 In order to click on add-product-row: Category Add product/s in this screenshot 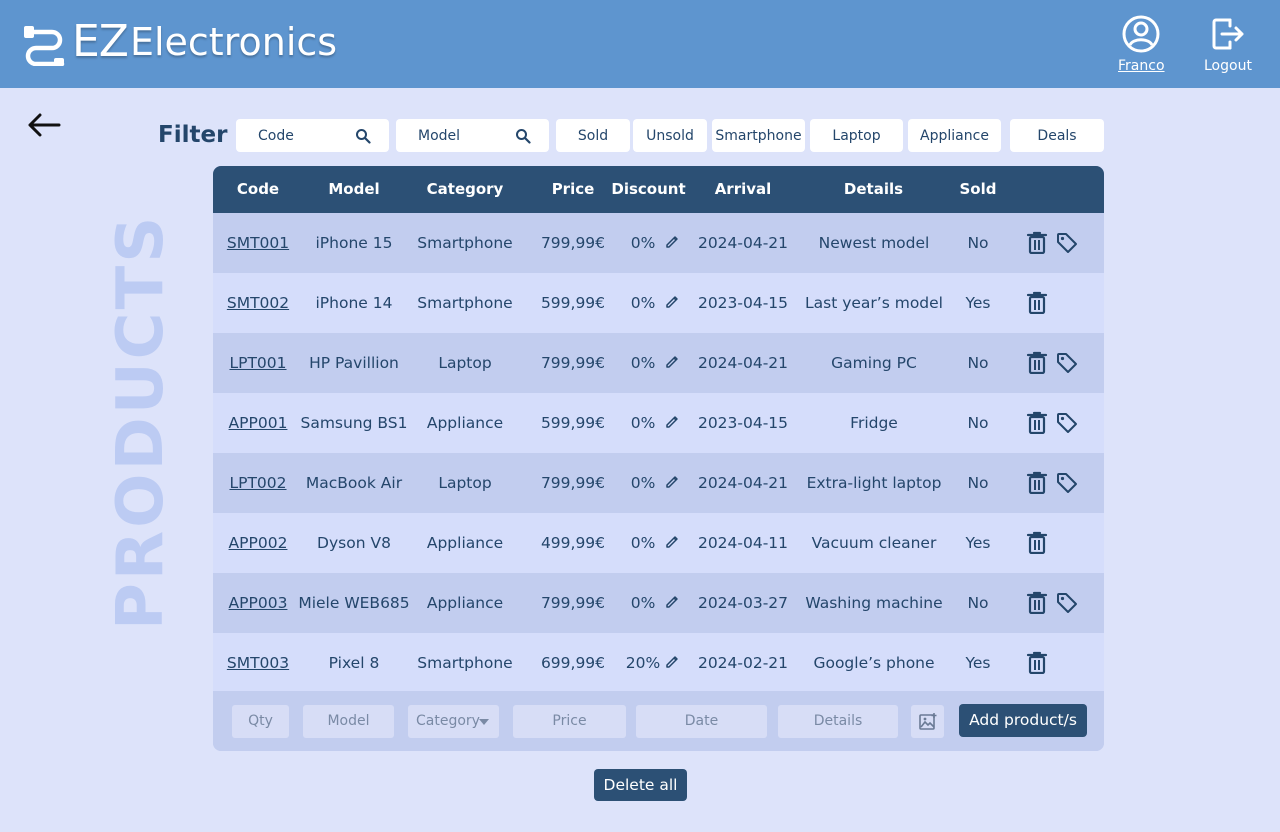, I will do `click(658, 721)`.